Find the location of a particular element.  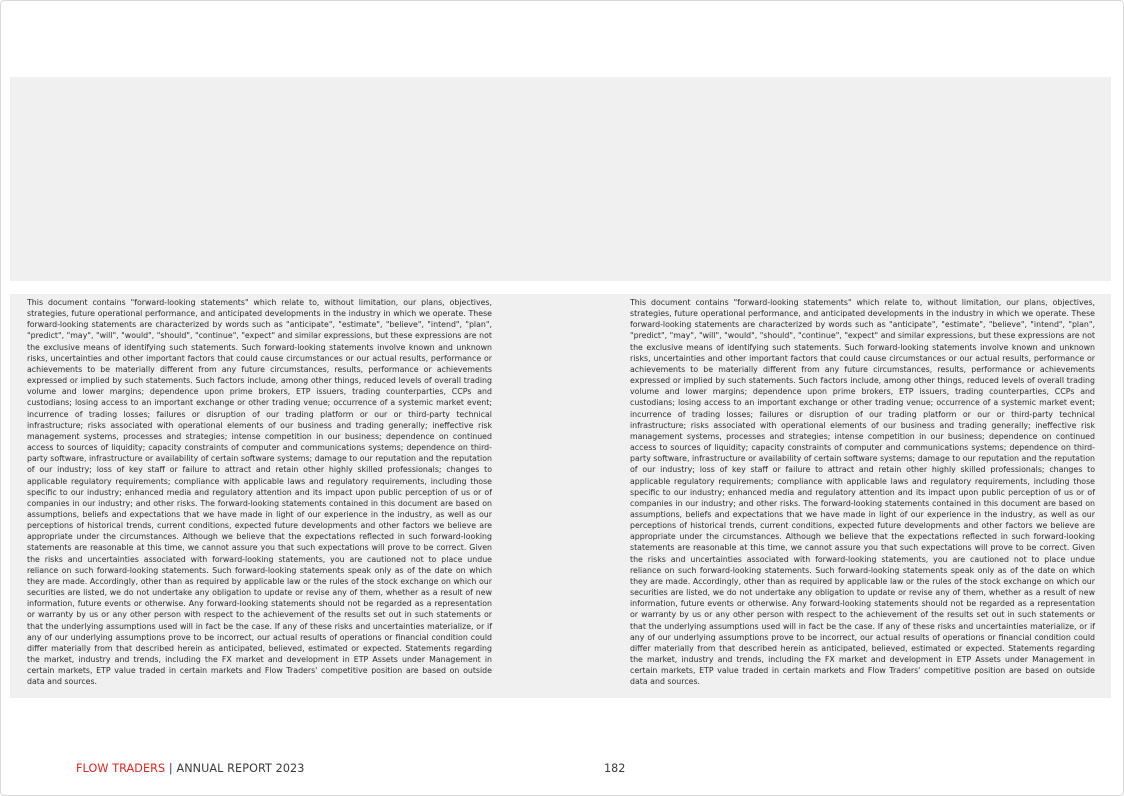

brand-name: FLOW TRADERS is located at coordinates (121, 768).